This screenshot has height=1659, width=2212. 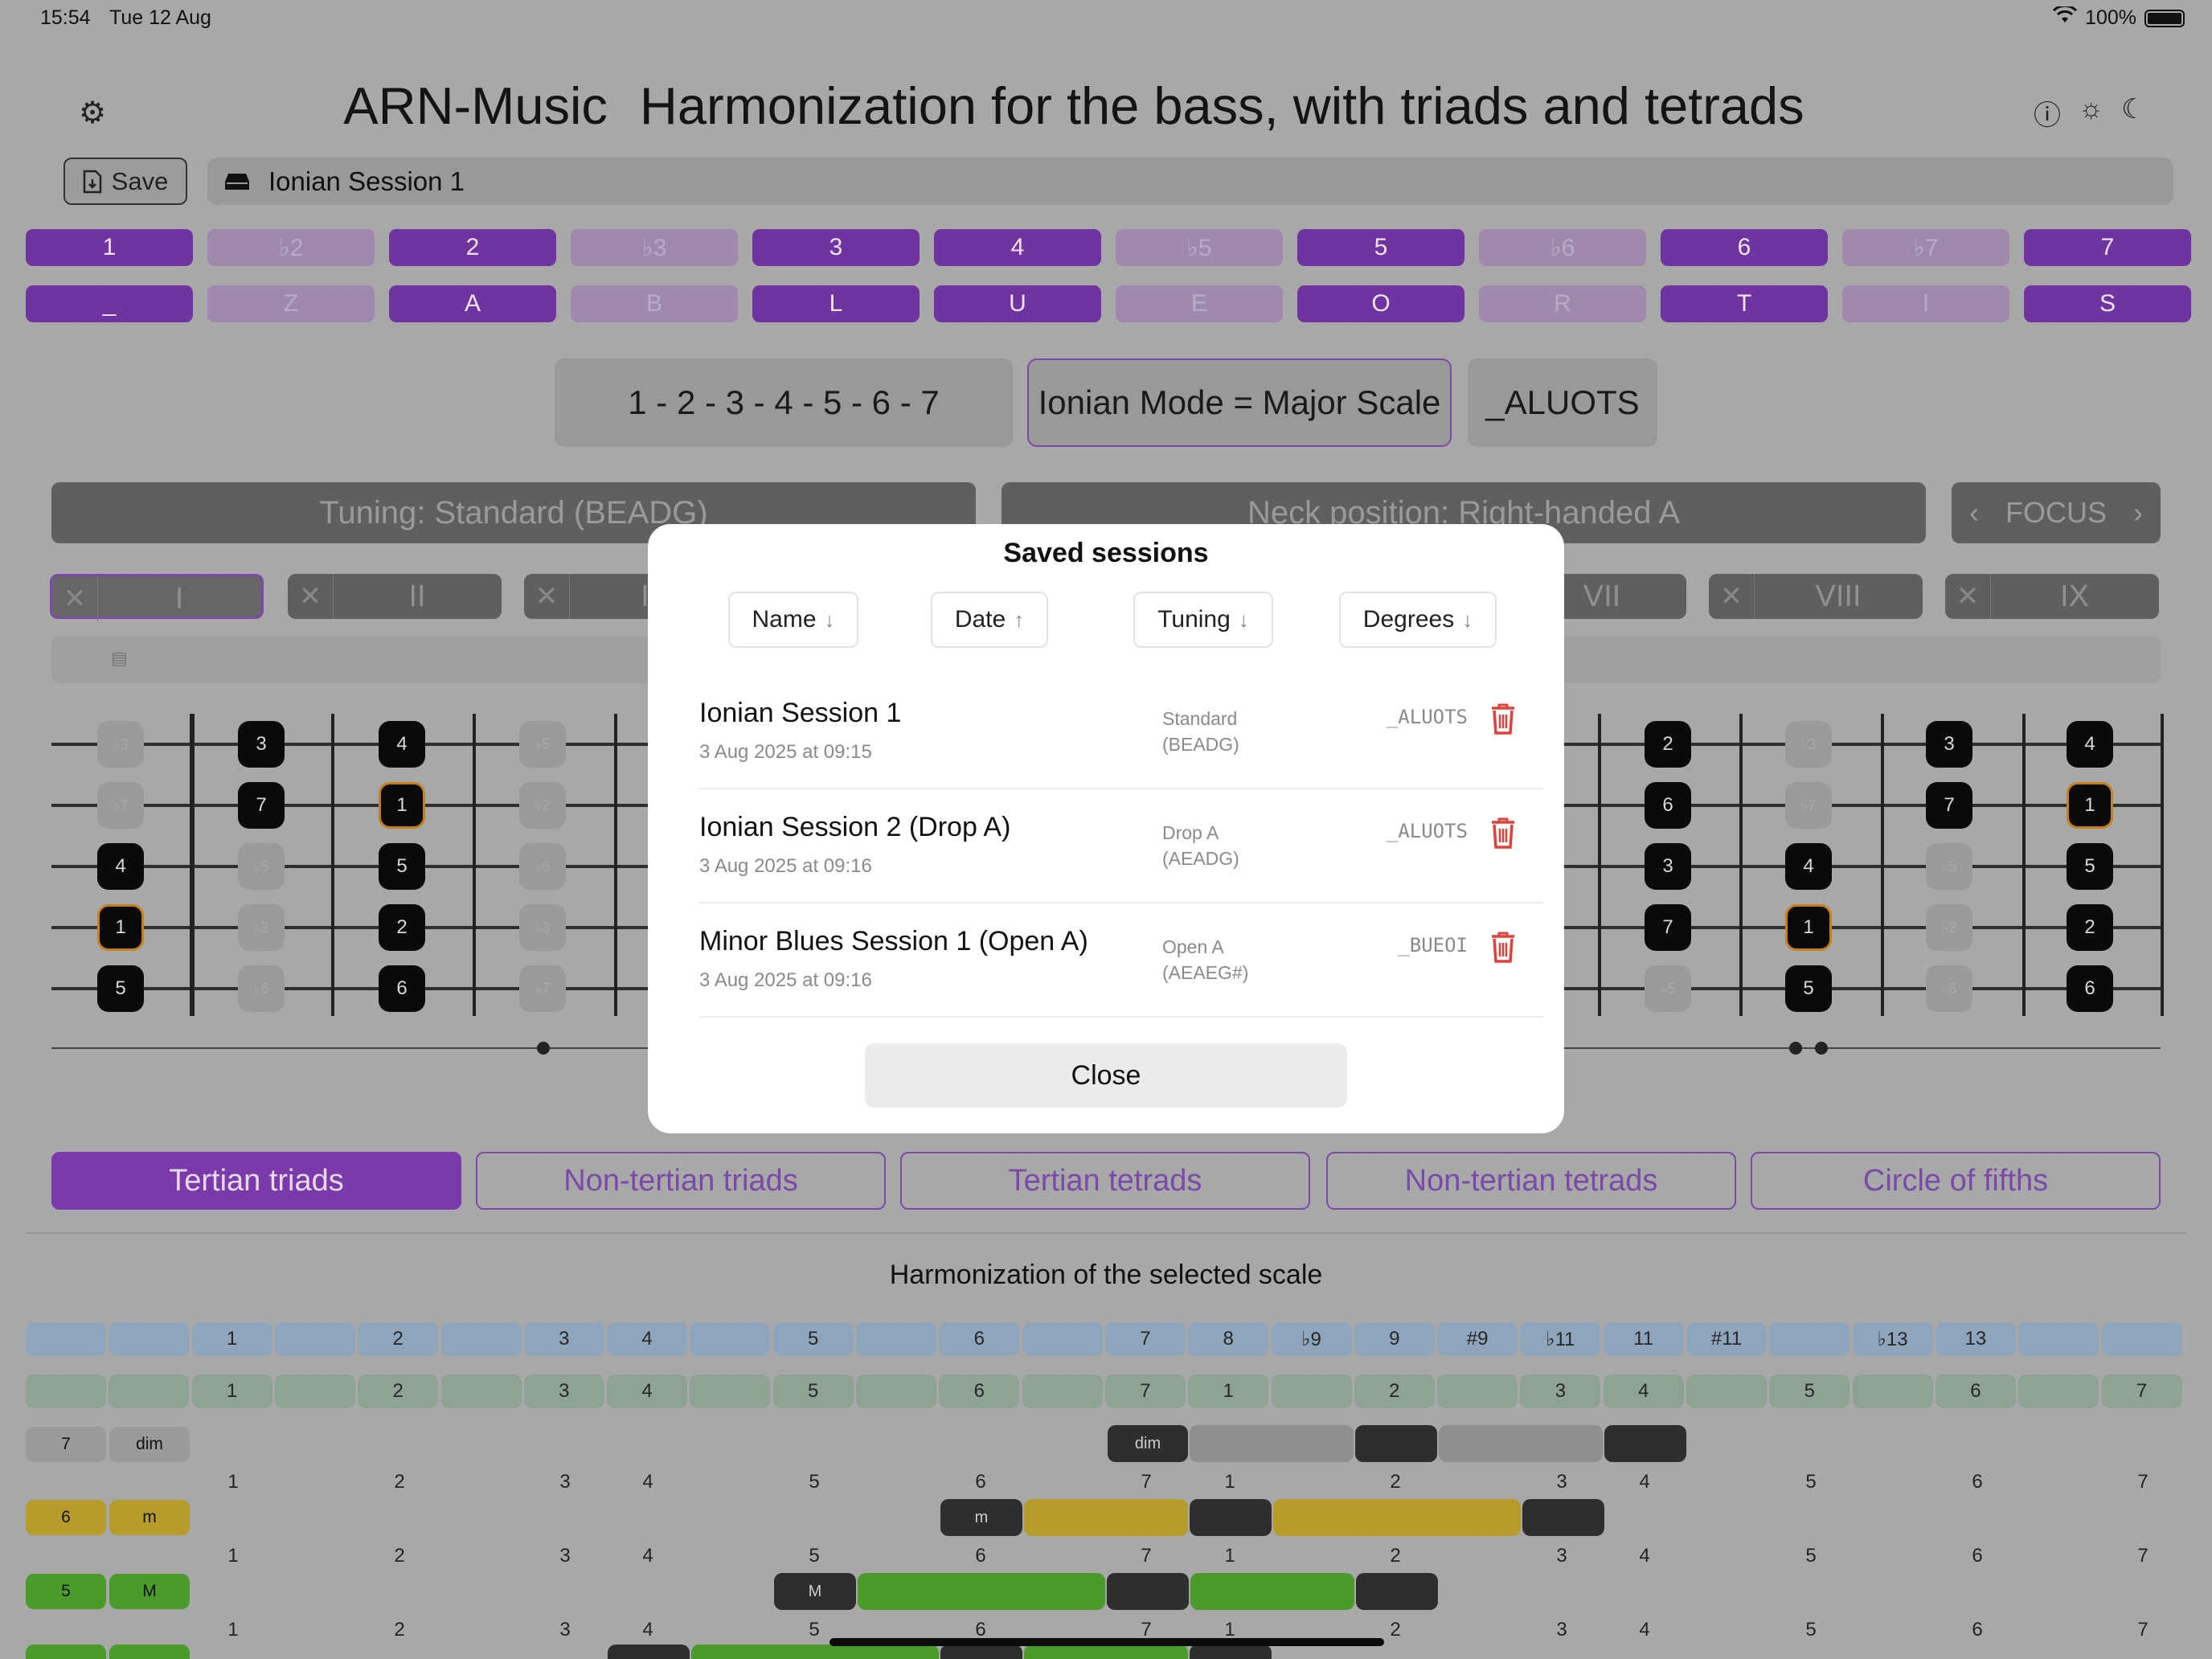 I want to click on degree-button: 1, so click(x=109, y=248).